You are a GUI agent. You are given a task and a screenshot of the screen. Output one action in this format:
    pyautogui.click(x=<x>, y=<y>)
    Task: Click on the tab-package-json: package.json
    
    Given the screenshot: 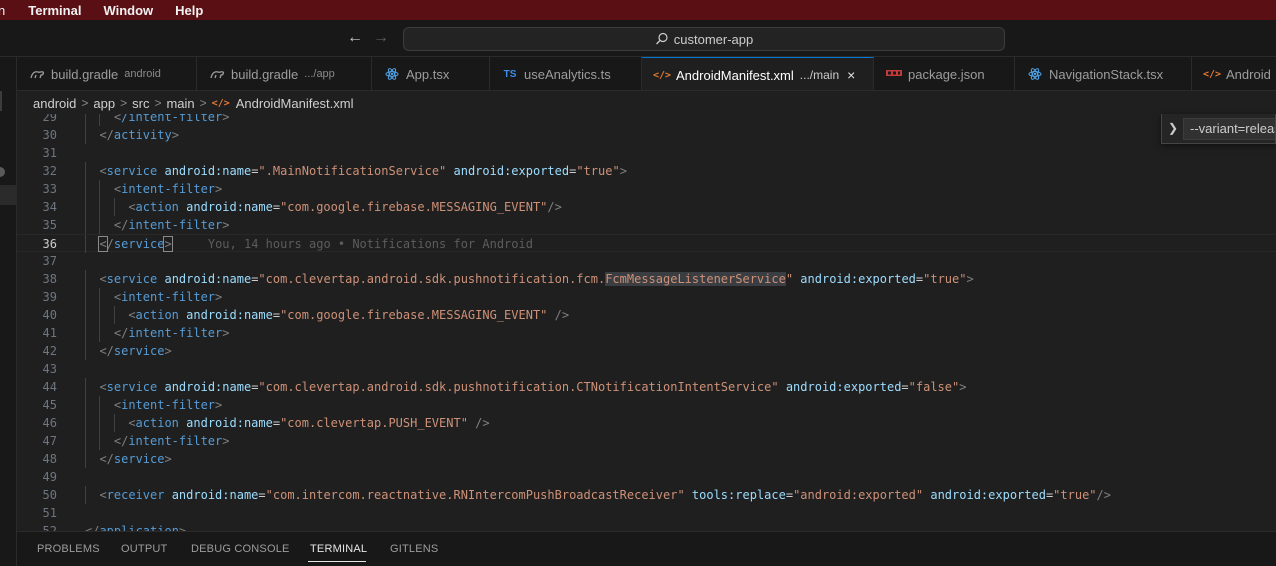 What is the action you would take?
    pyautogui.click(x=944, y=73)
    